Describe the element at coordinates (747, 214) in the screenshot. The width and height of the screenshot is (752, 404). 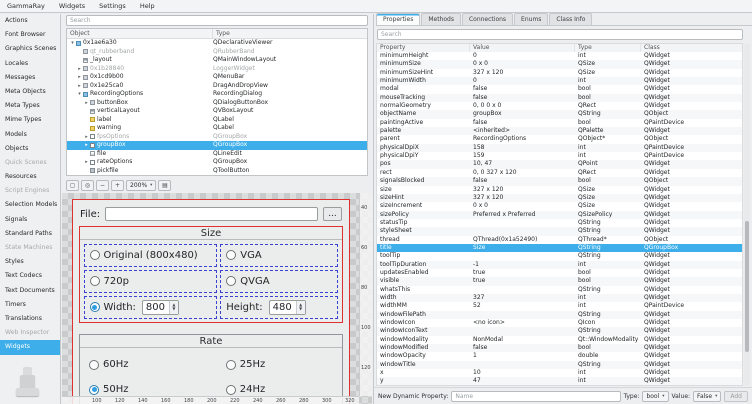
I see `vertical-scrollbar` at that location.